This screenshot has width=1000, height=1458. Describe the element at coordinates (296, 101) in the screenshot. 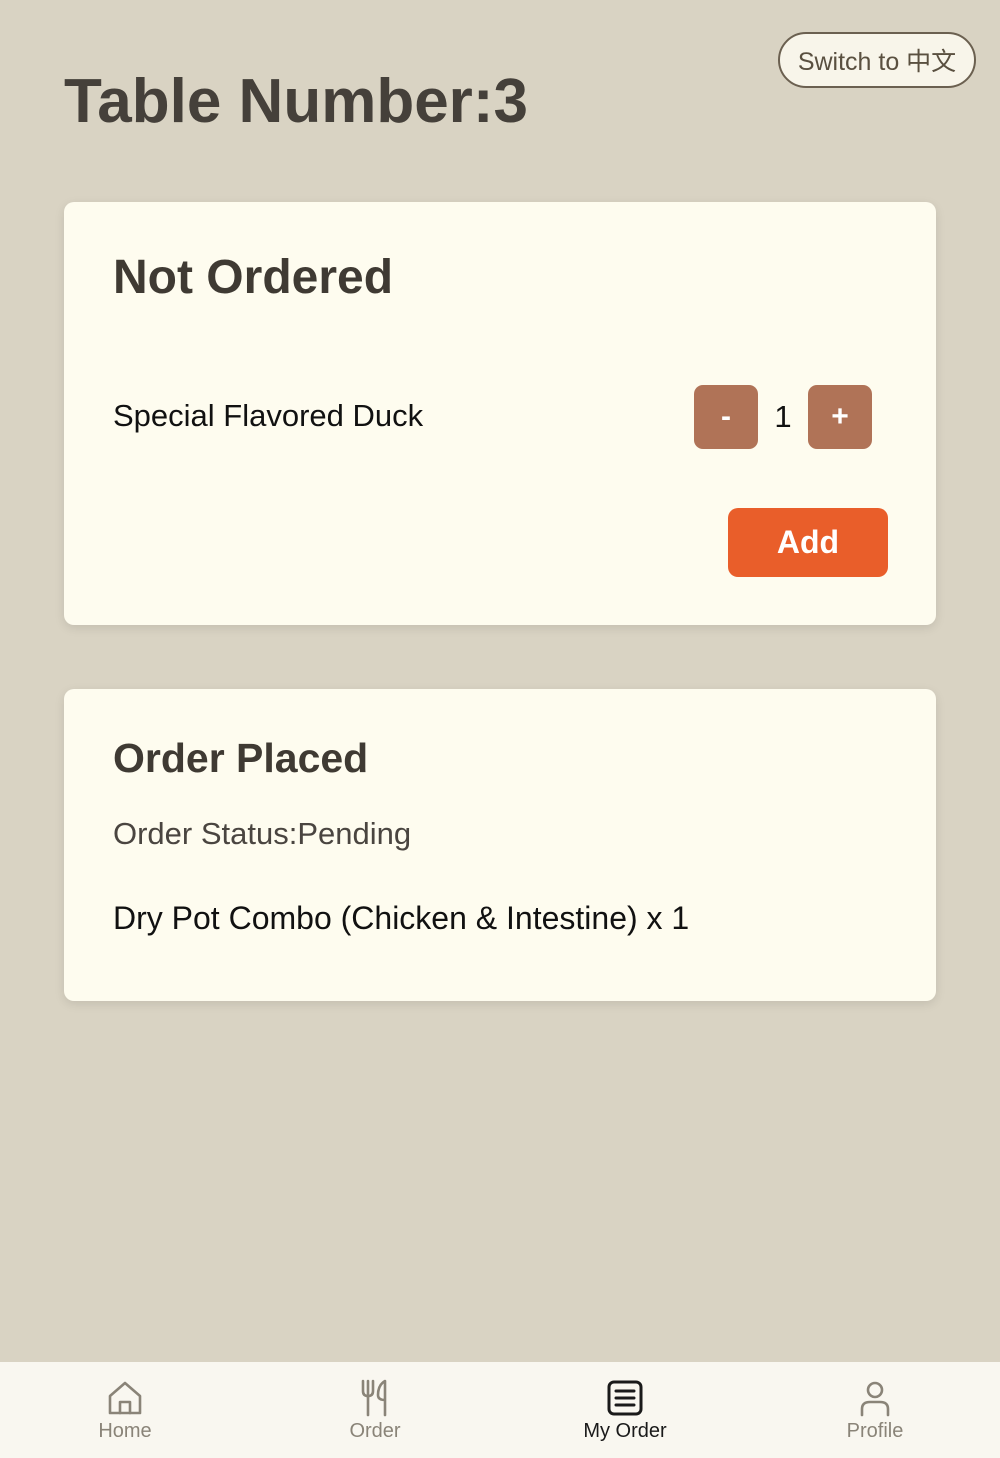

I see `page-title: Table Number:3` at that location.